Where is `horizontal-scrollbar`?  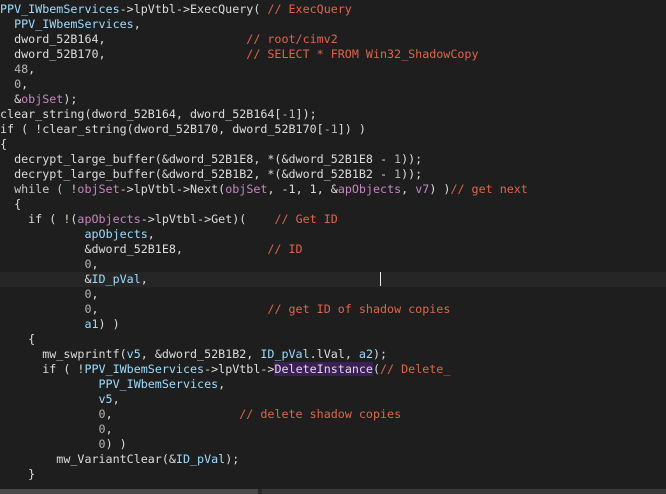
horizontal-scrollbar is located at coordinates (333, 491).